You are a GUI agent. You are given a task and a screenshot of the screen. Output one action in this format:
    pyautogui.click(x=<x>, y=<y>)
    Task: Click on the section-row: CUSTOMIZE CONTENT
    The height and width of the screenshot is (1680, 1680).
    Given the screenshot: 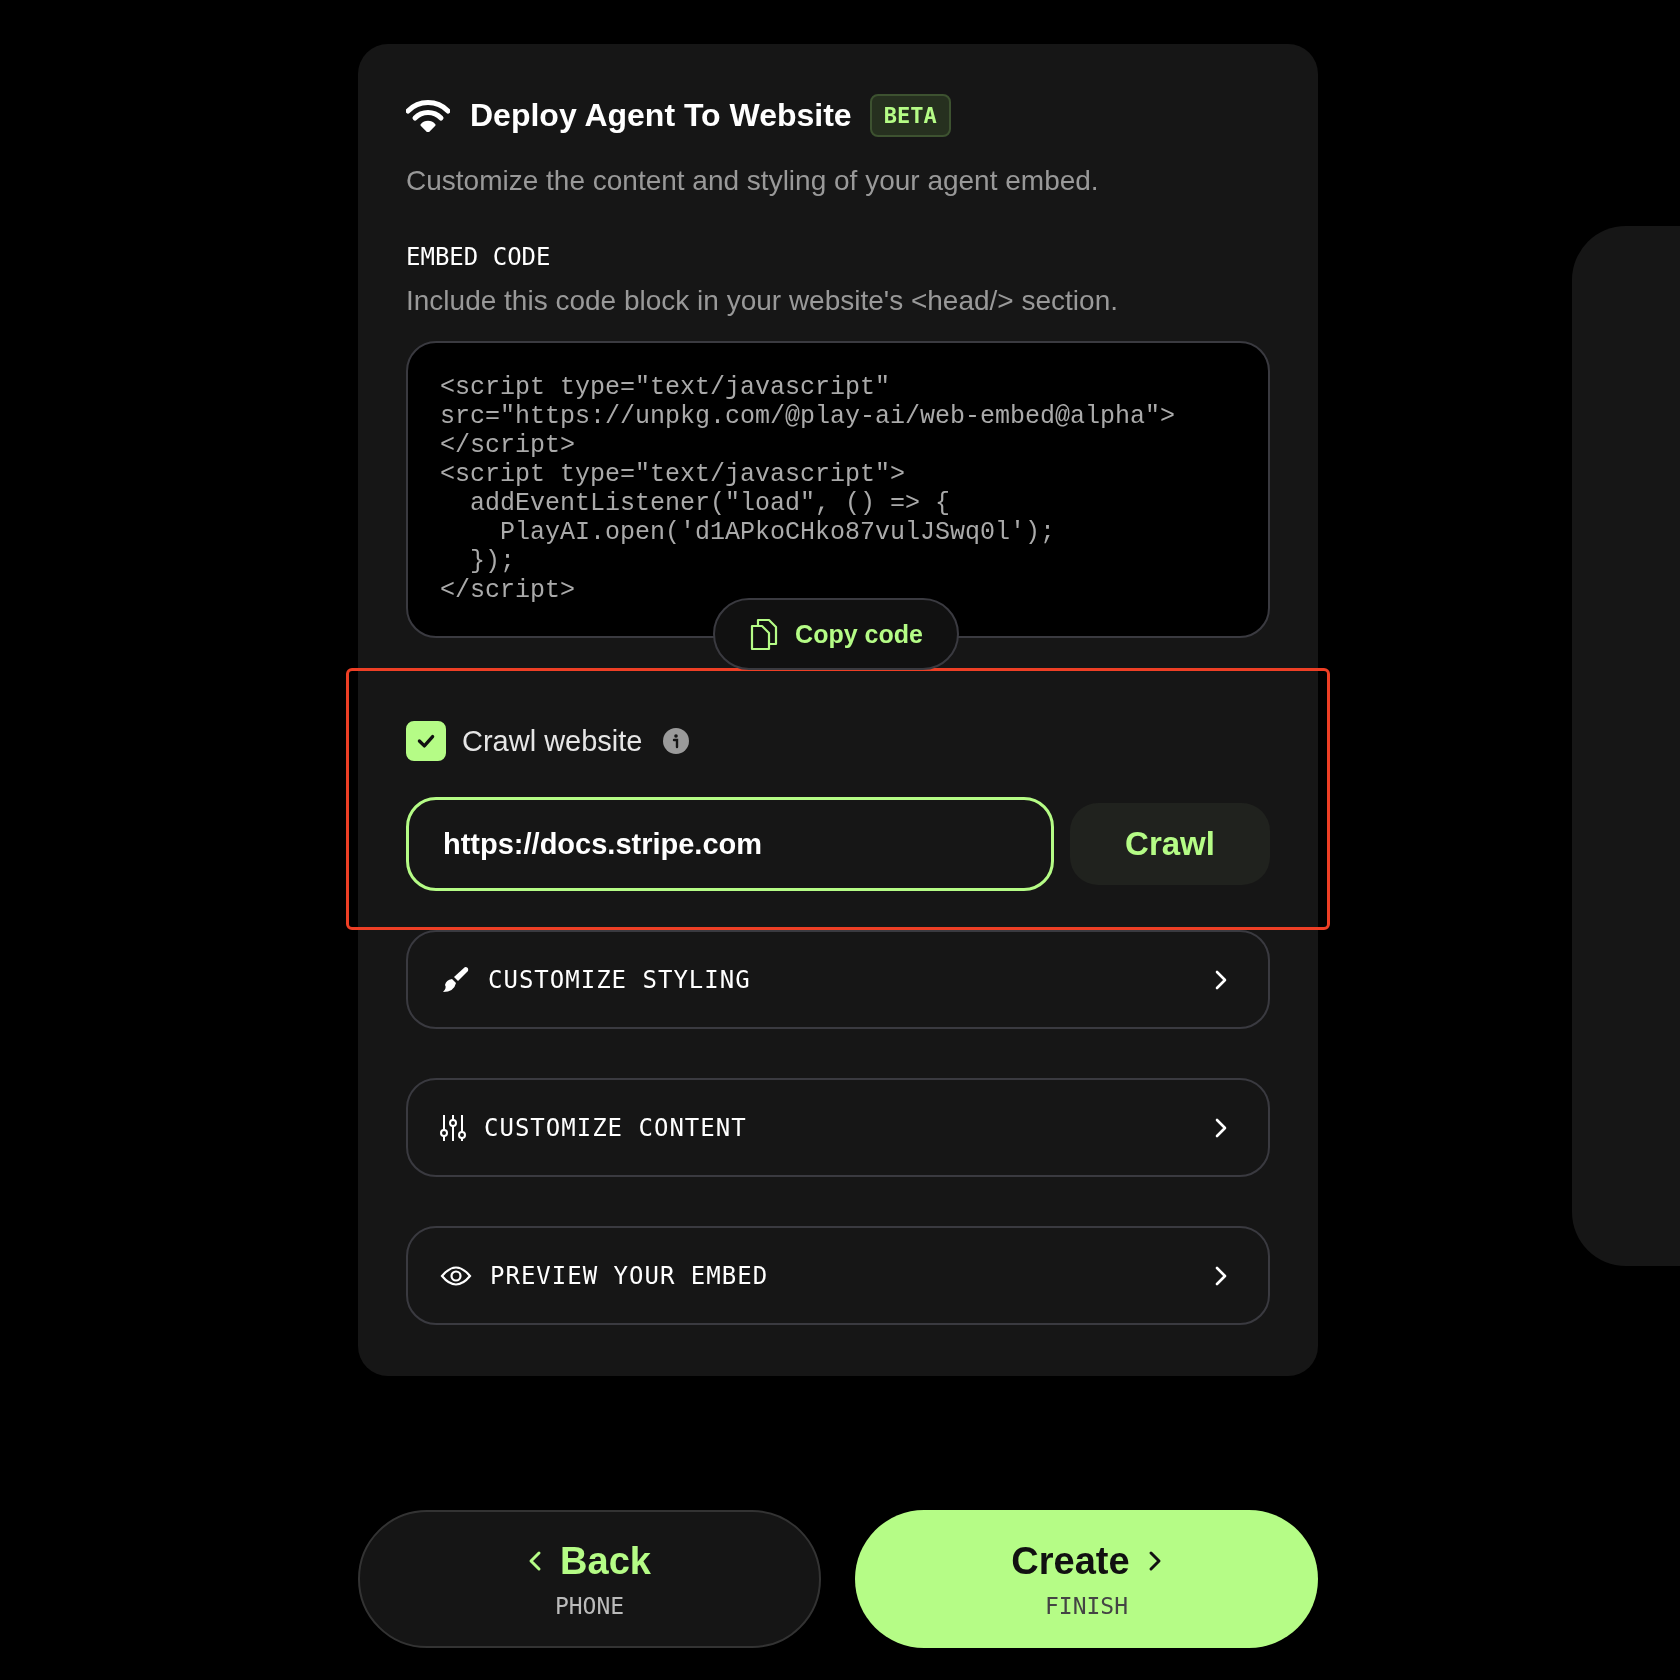 What is the action you would take?
    pyautogui.click(x=838, y=1127)
    